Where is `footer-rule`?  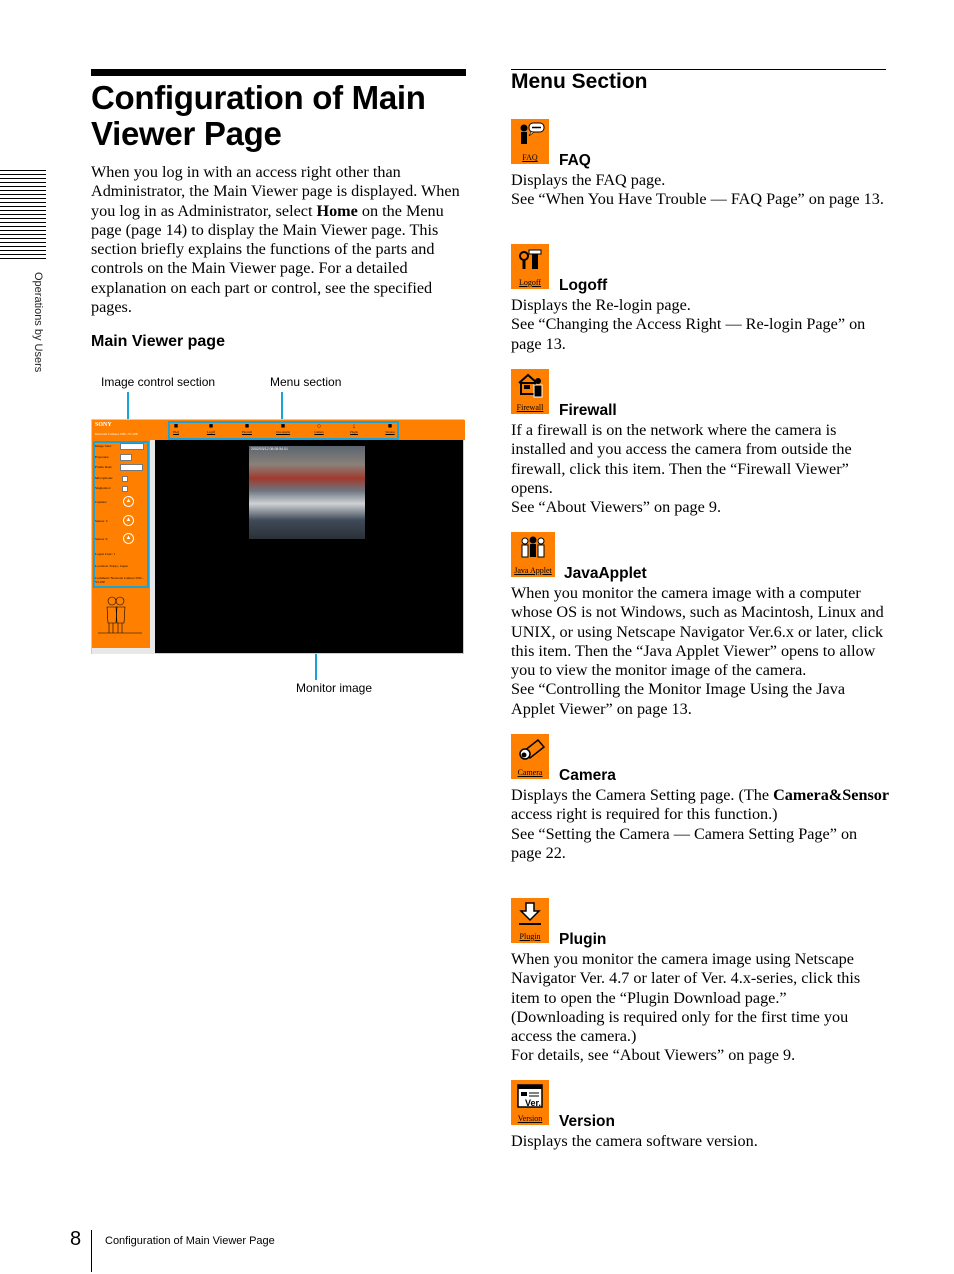
footer-rule is located at coordinates (91, 1251).